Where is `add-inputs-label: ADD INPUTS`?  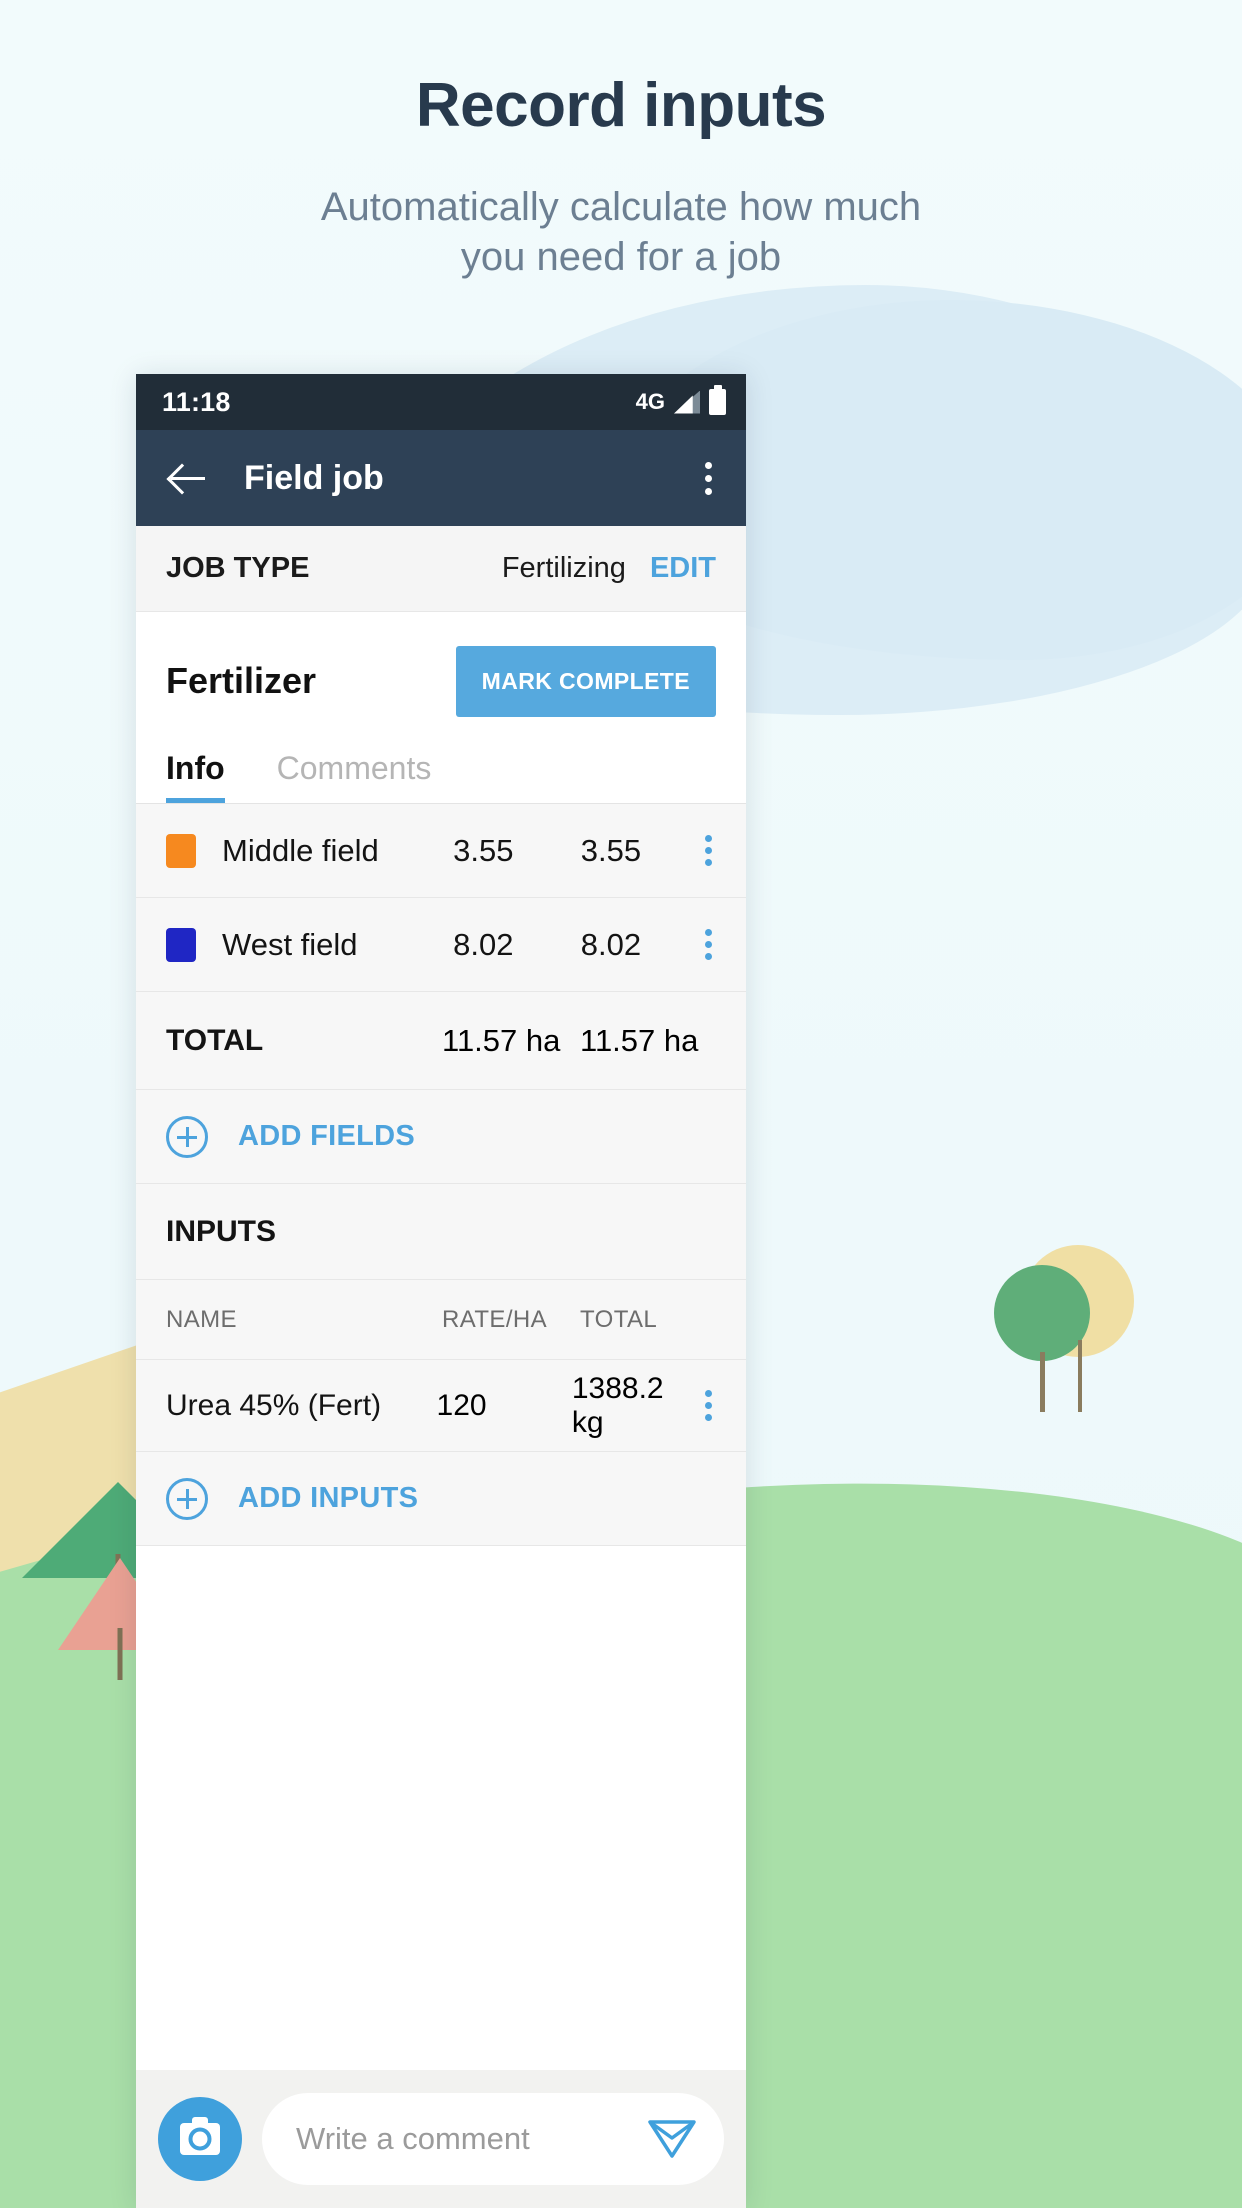
add-inputs-label: ADD INPUTS is located at coordinates (328, 1498).